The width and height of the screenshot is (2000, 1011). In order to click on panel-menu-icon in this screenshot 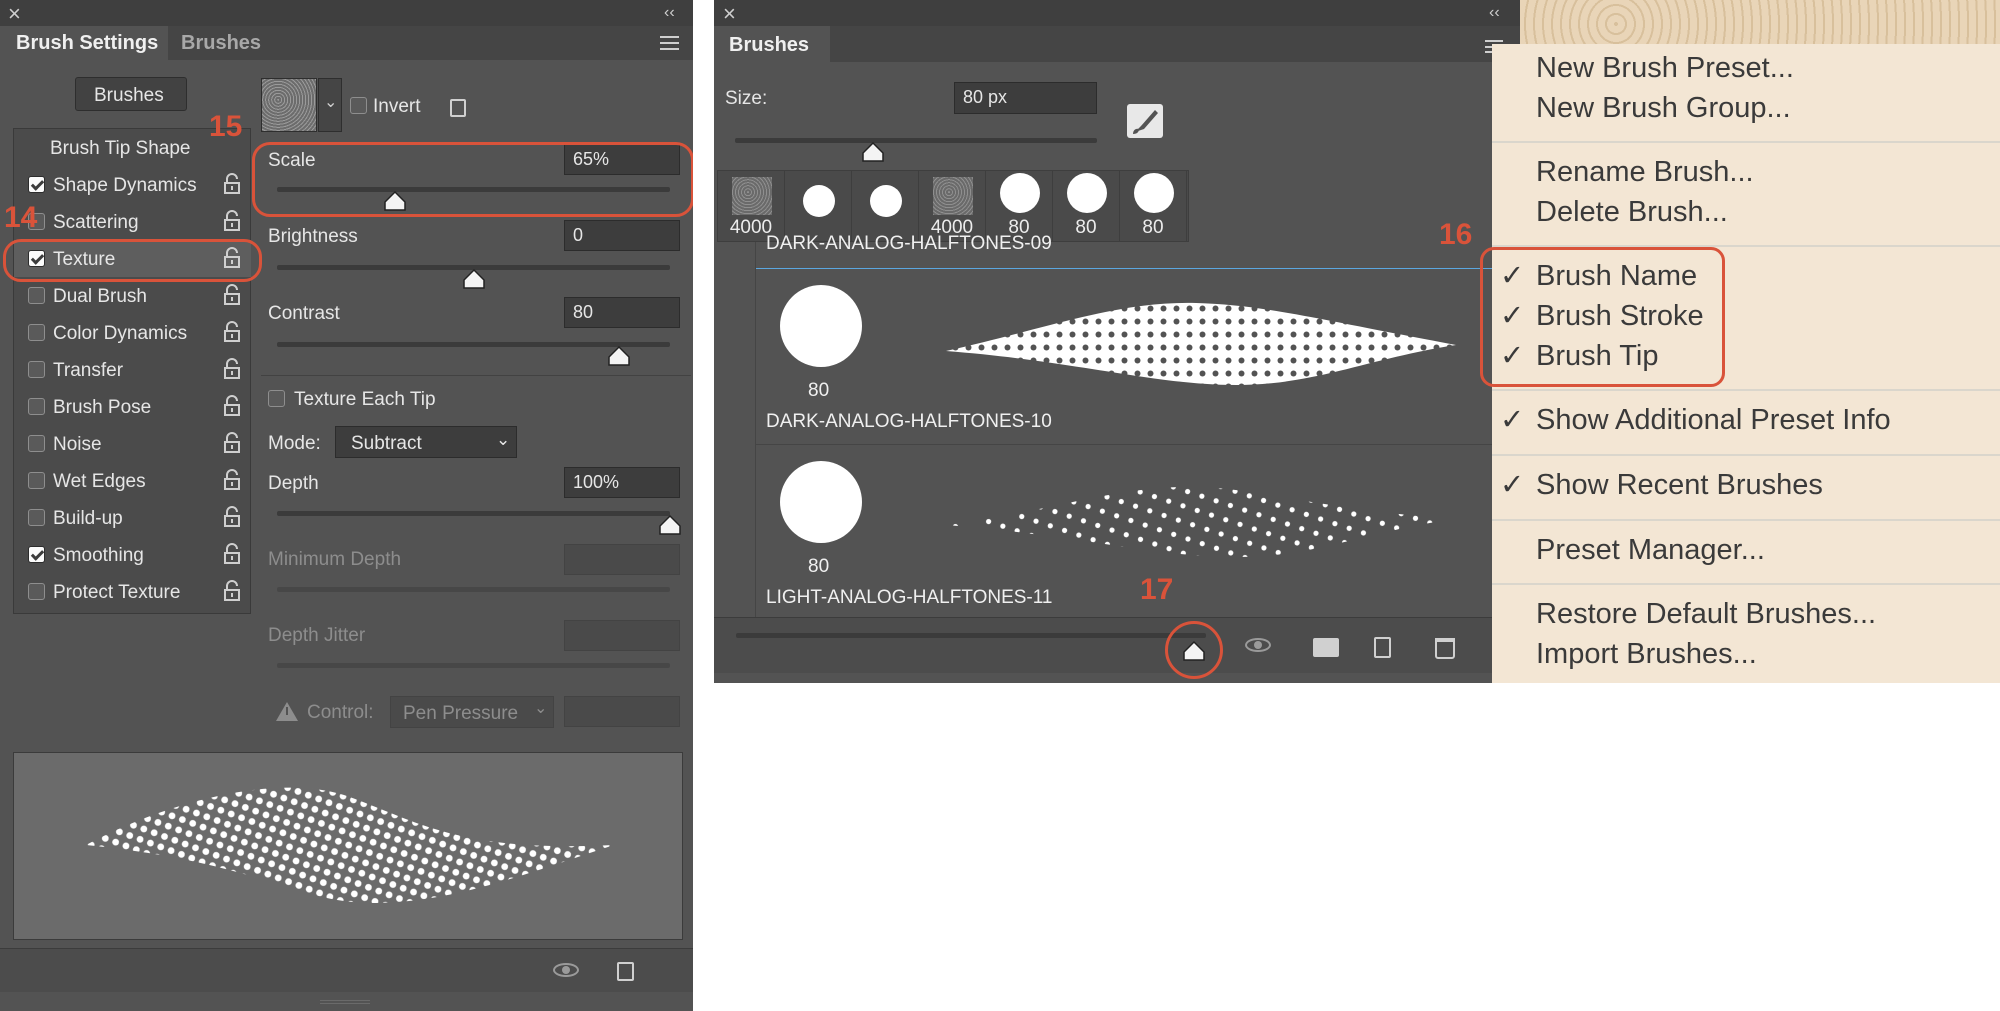, I will do `click(669, 43)`.